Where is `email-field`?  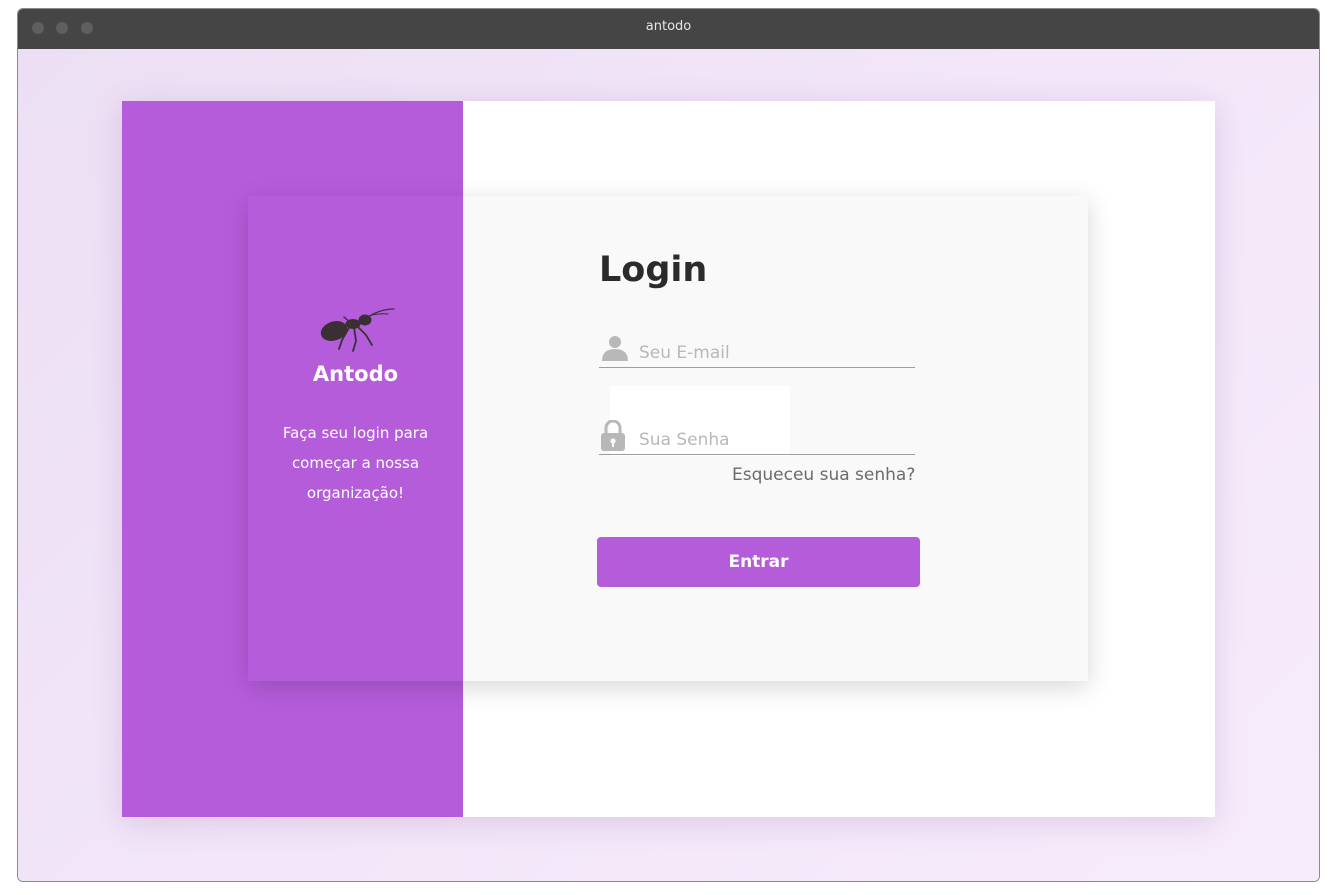
email-field is located at coordinates (757, 347).